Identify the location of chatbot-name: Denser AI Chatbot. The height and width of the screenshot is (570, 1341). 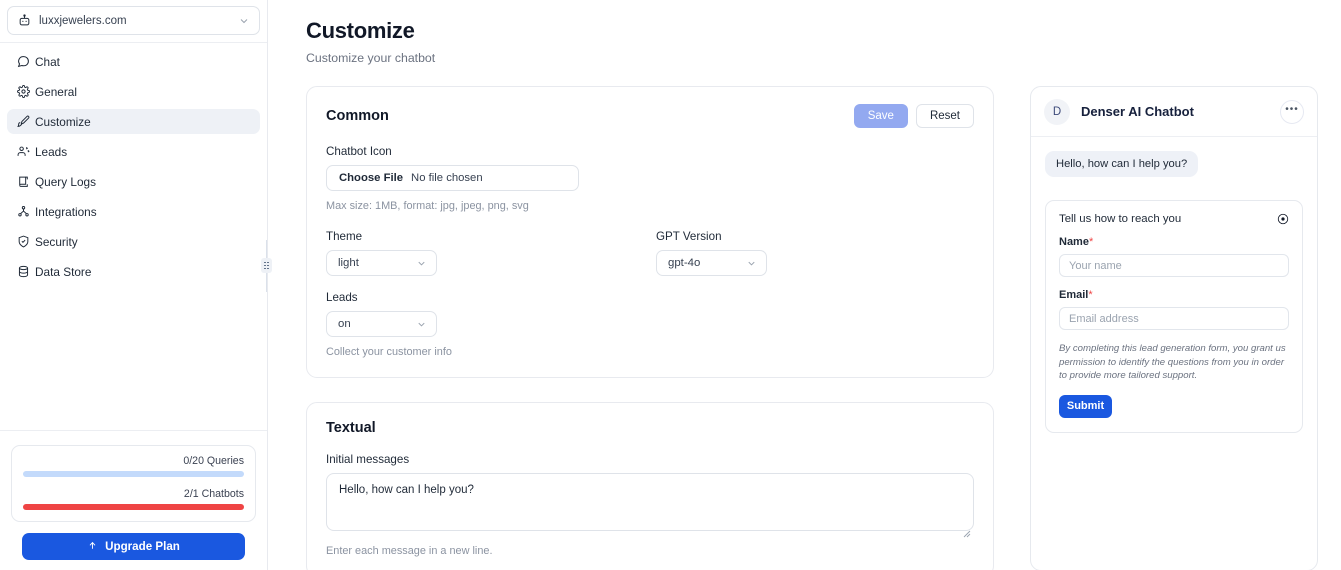
(1137, 111).